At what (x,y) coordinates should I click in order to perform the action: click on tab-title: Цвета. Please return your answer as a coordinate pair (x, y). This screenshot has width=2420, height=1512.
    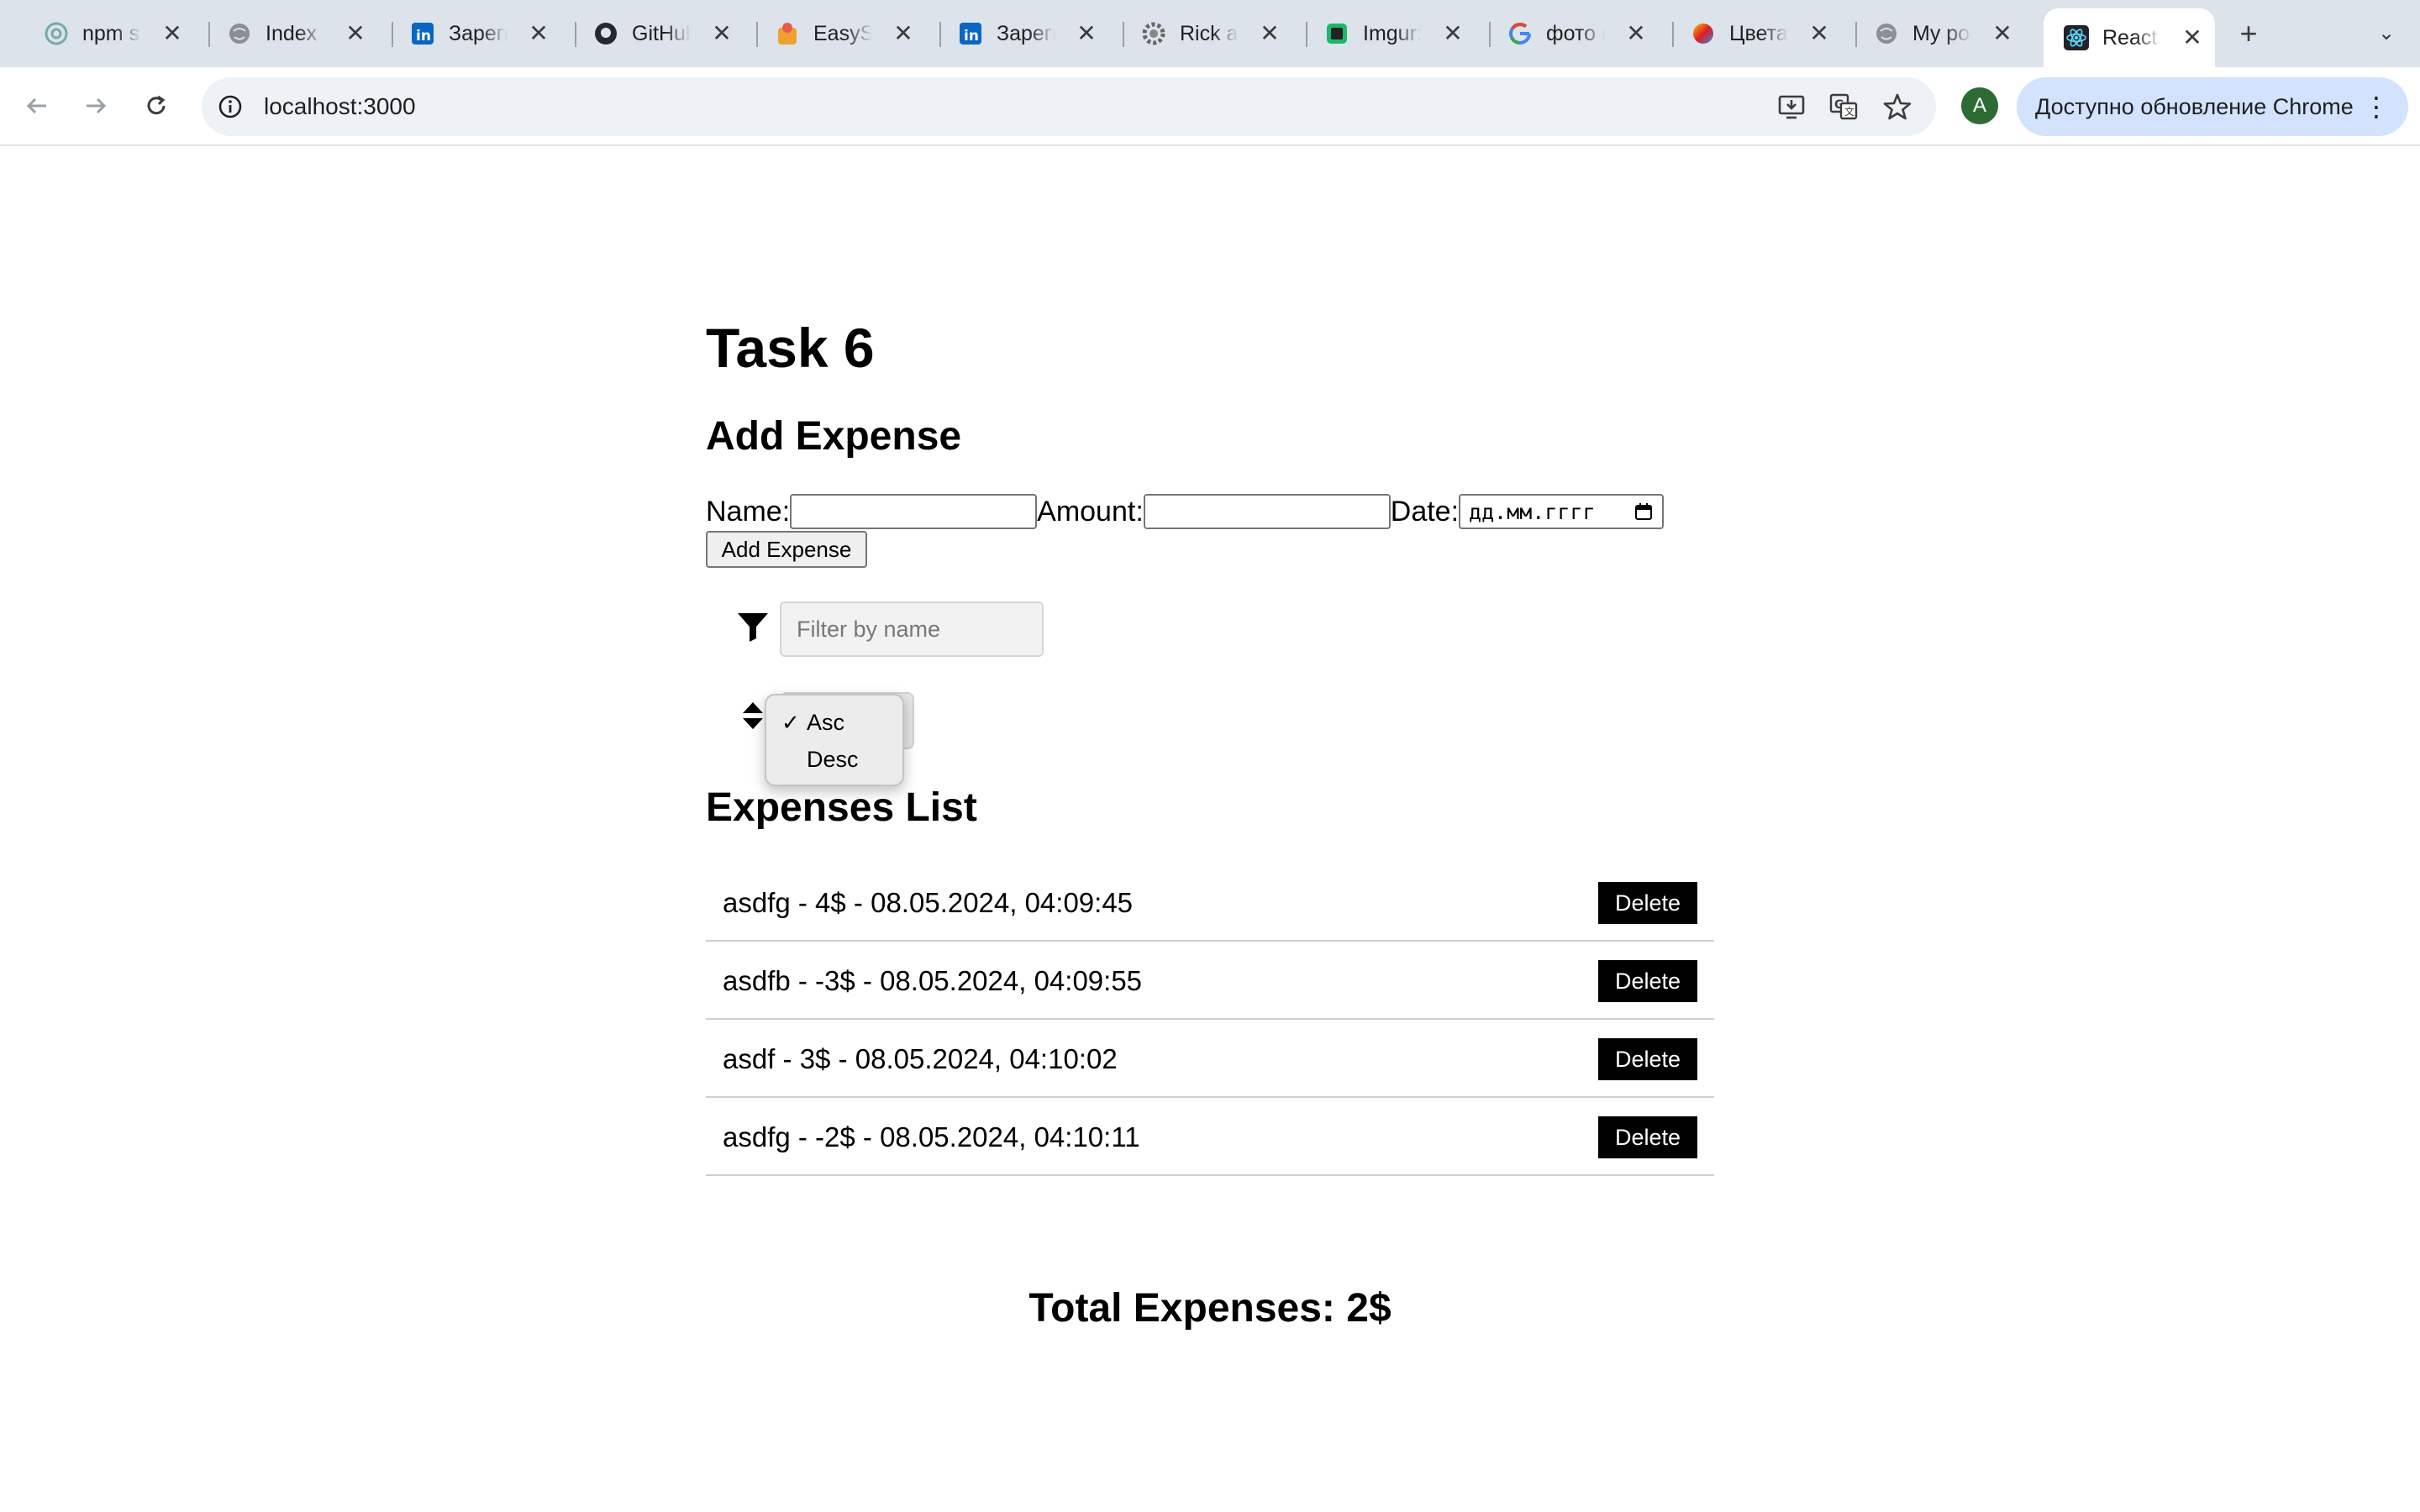
    Looking at the image, I should click on (1758, 33).